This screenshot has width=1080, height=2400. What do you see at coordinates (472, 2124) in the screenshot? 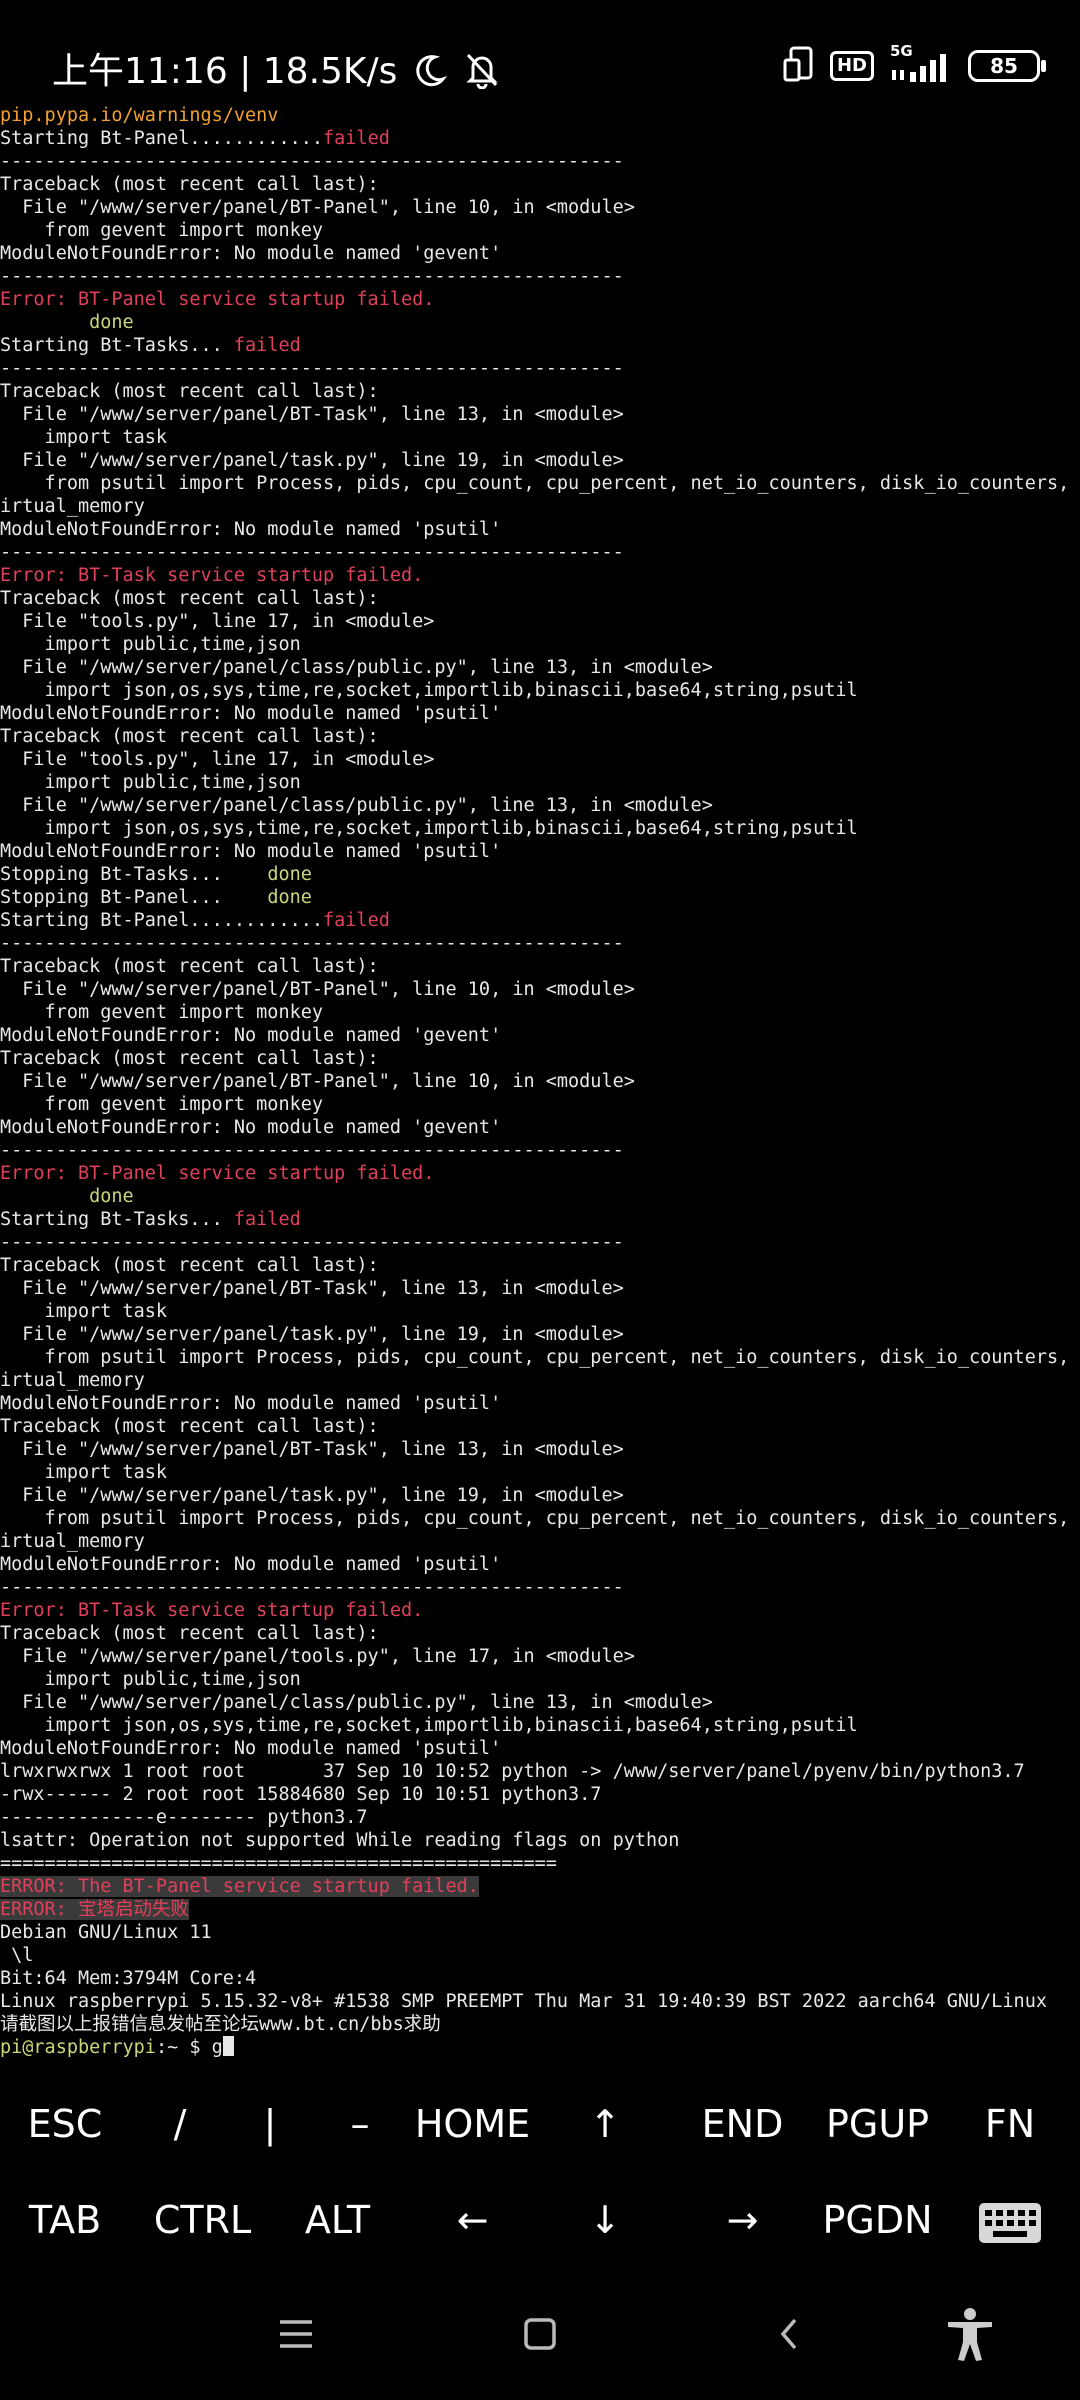
I see `key-home: HOME` at bounding box center [472, 2124].